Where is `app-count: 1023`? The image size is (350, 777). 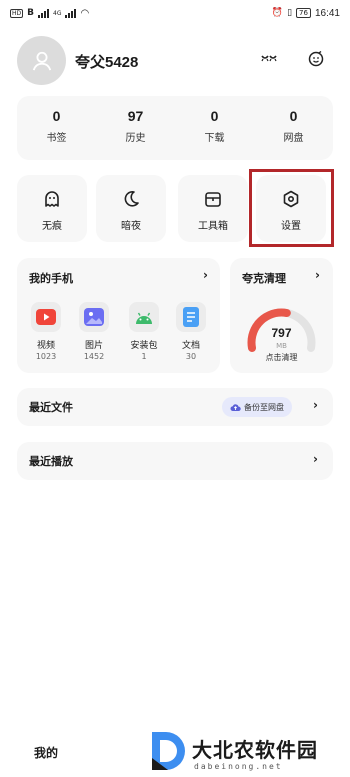
app-count: 1023 is located at coordinates (46, 356).